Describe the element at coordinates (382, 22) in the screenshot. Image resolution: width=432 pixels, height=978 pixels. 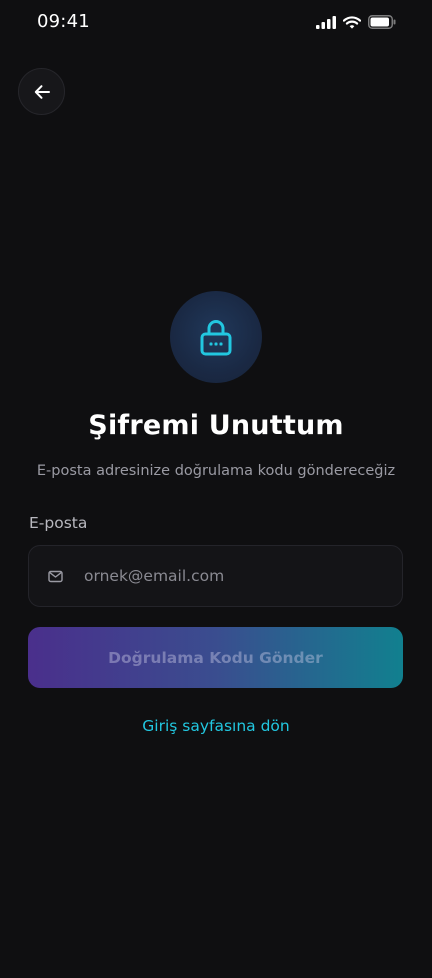
I see `battery-icon` at that location.